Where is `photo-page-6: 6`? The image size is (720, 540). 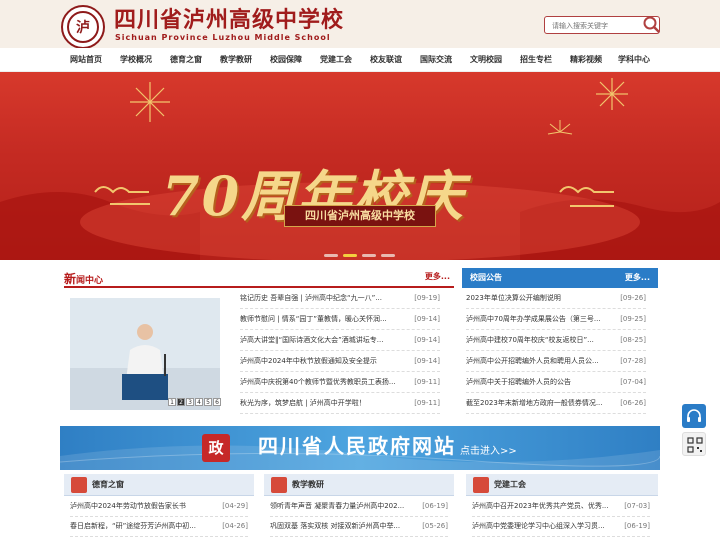
photo-page-6: 6 is located at coordinates (217, 402).